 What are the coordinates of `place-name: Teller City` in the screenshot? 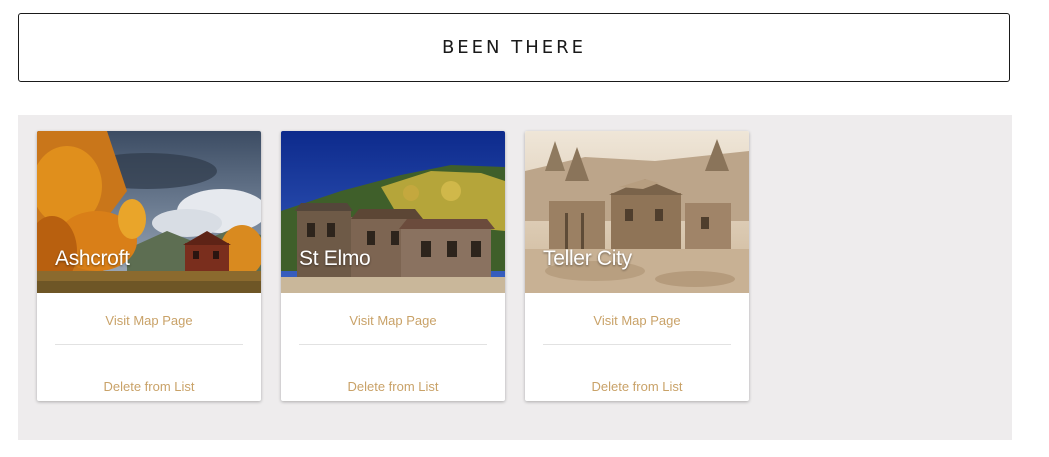 It's located at (587, 258).